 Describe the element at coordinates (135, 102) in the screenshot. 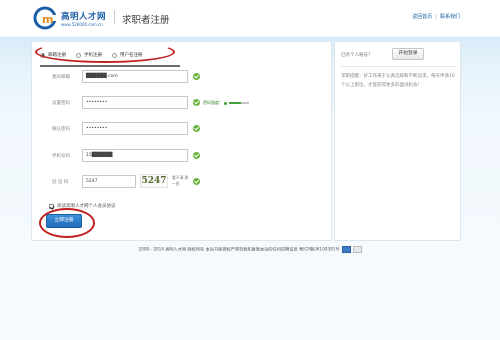

I see `password-field: ••••••••` at that location.